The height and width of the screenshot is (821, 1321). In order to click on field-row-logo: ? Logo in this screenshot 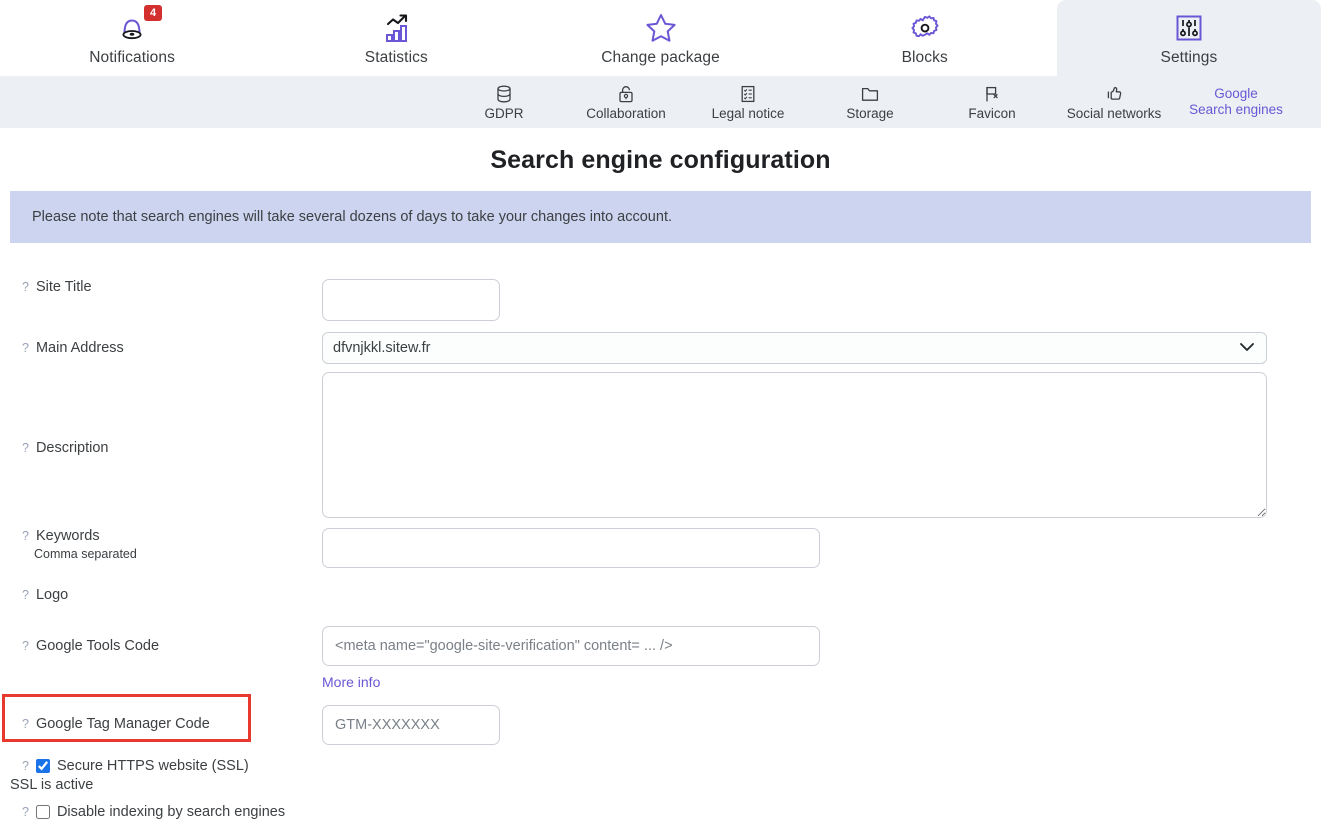, I will do `click(660, 595)`.